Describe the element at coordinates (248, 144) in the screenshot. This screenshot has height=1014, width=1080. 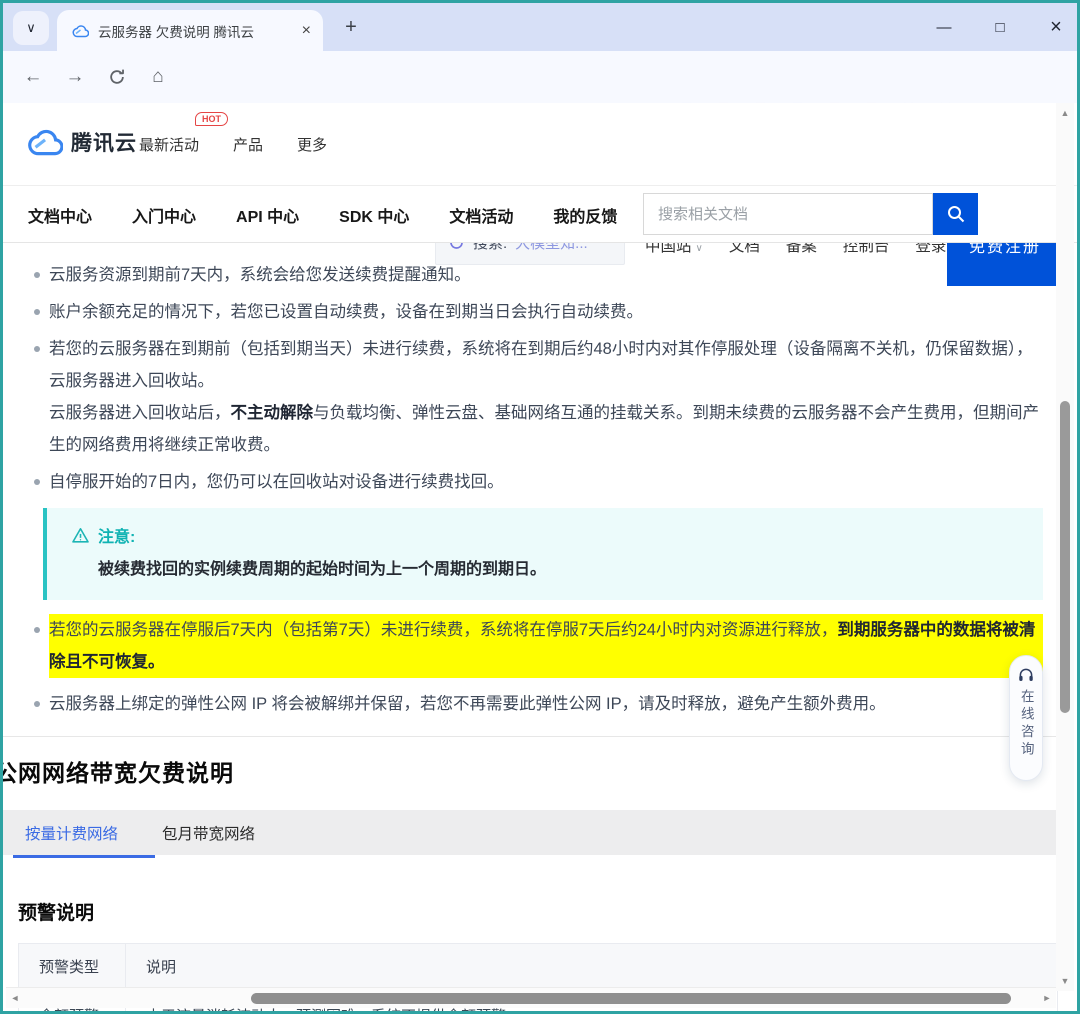
I see `menu-item-products: 产品` at that location.